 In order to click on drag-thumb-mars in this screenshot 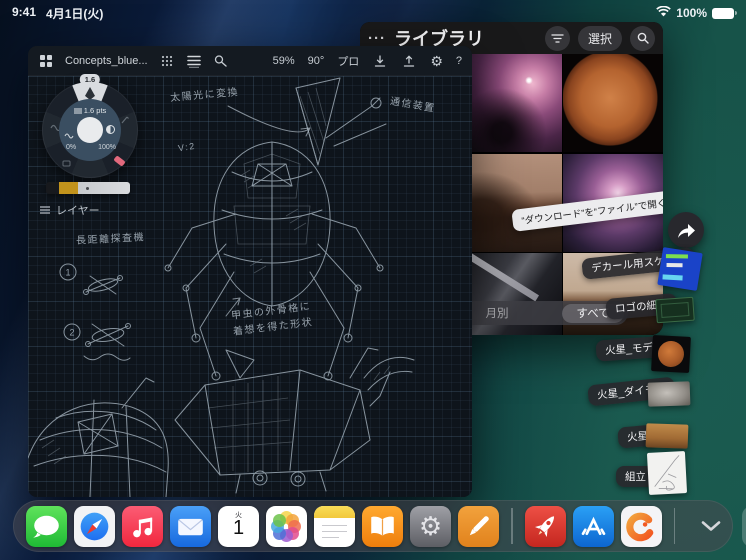, I will do `click(667, 436)`.